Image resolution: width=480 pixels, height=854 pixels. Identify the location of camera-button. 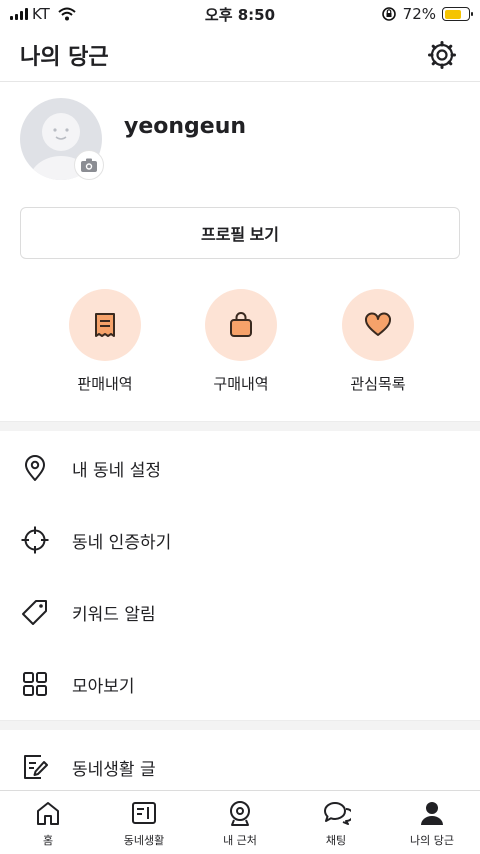
(89, 165).